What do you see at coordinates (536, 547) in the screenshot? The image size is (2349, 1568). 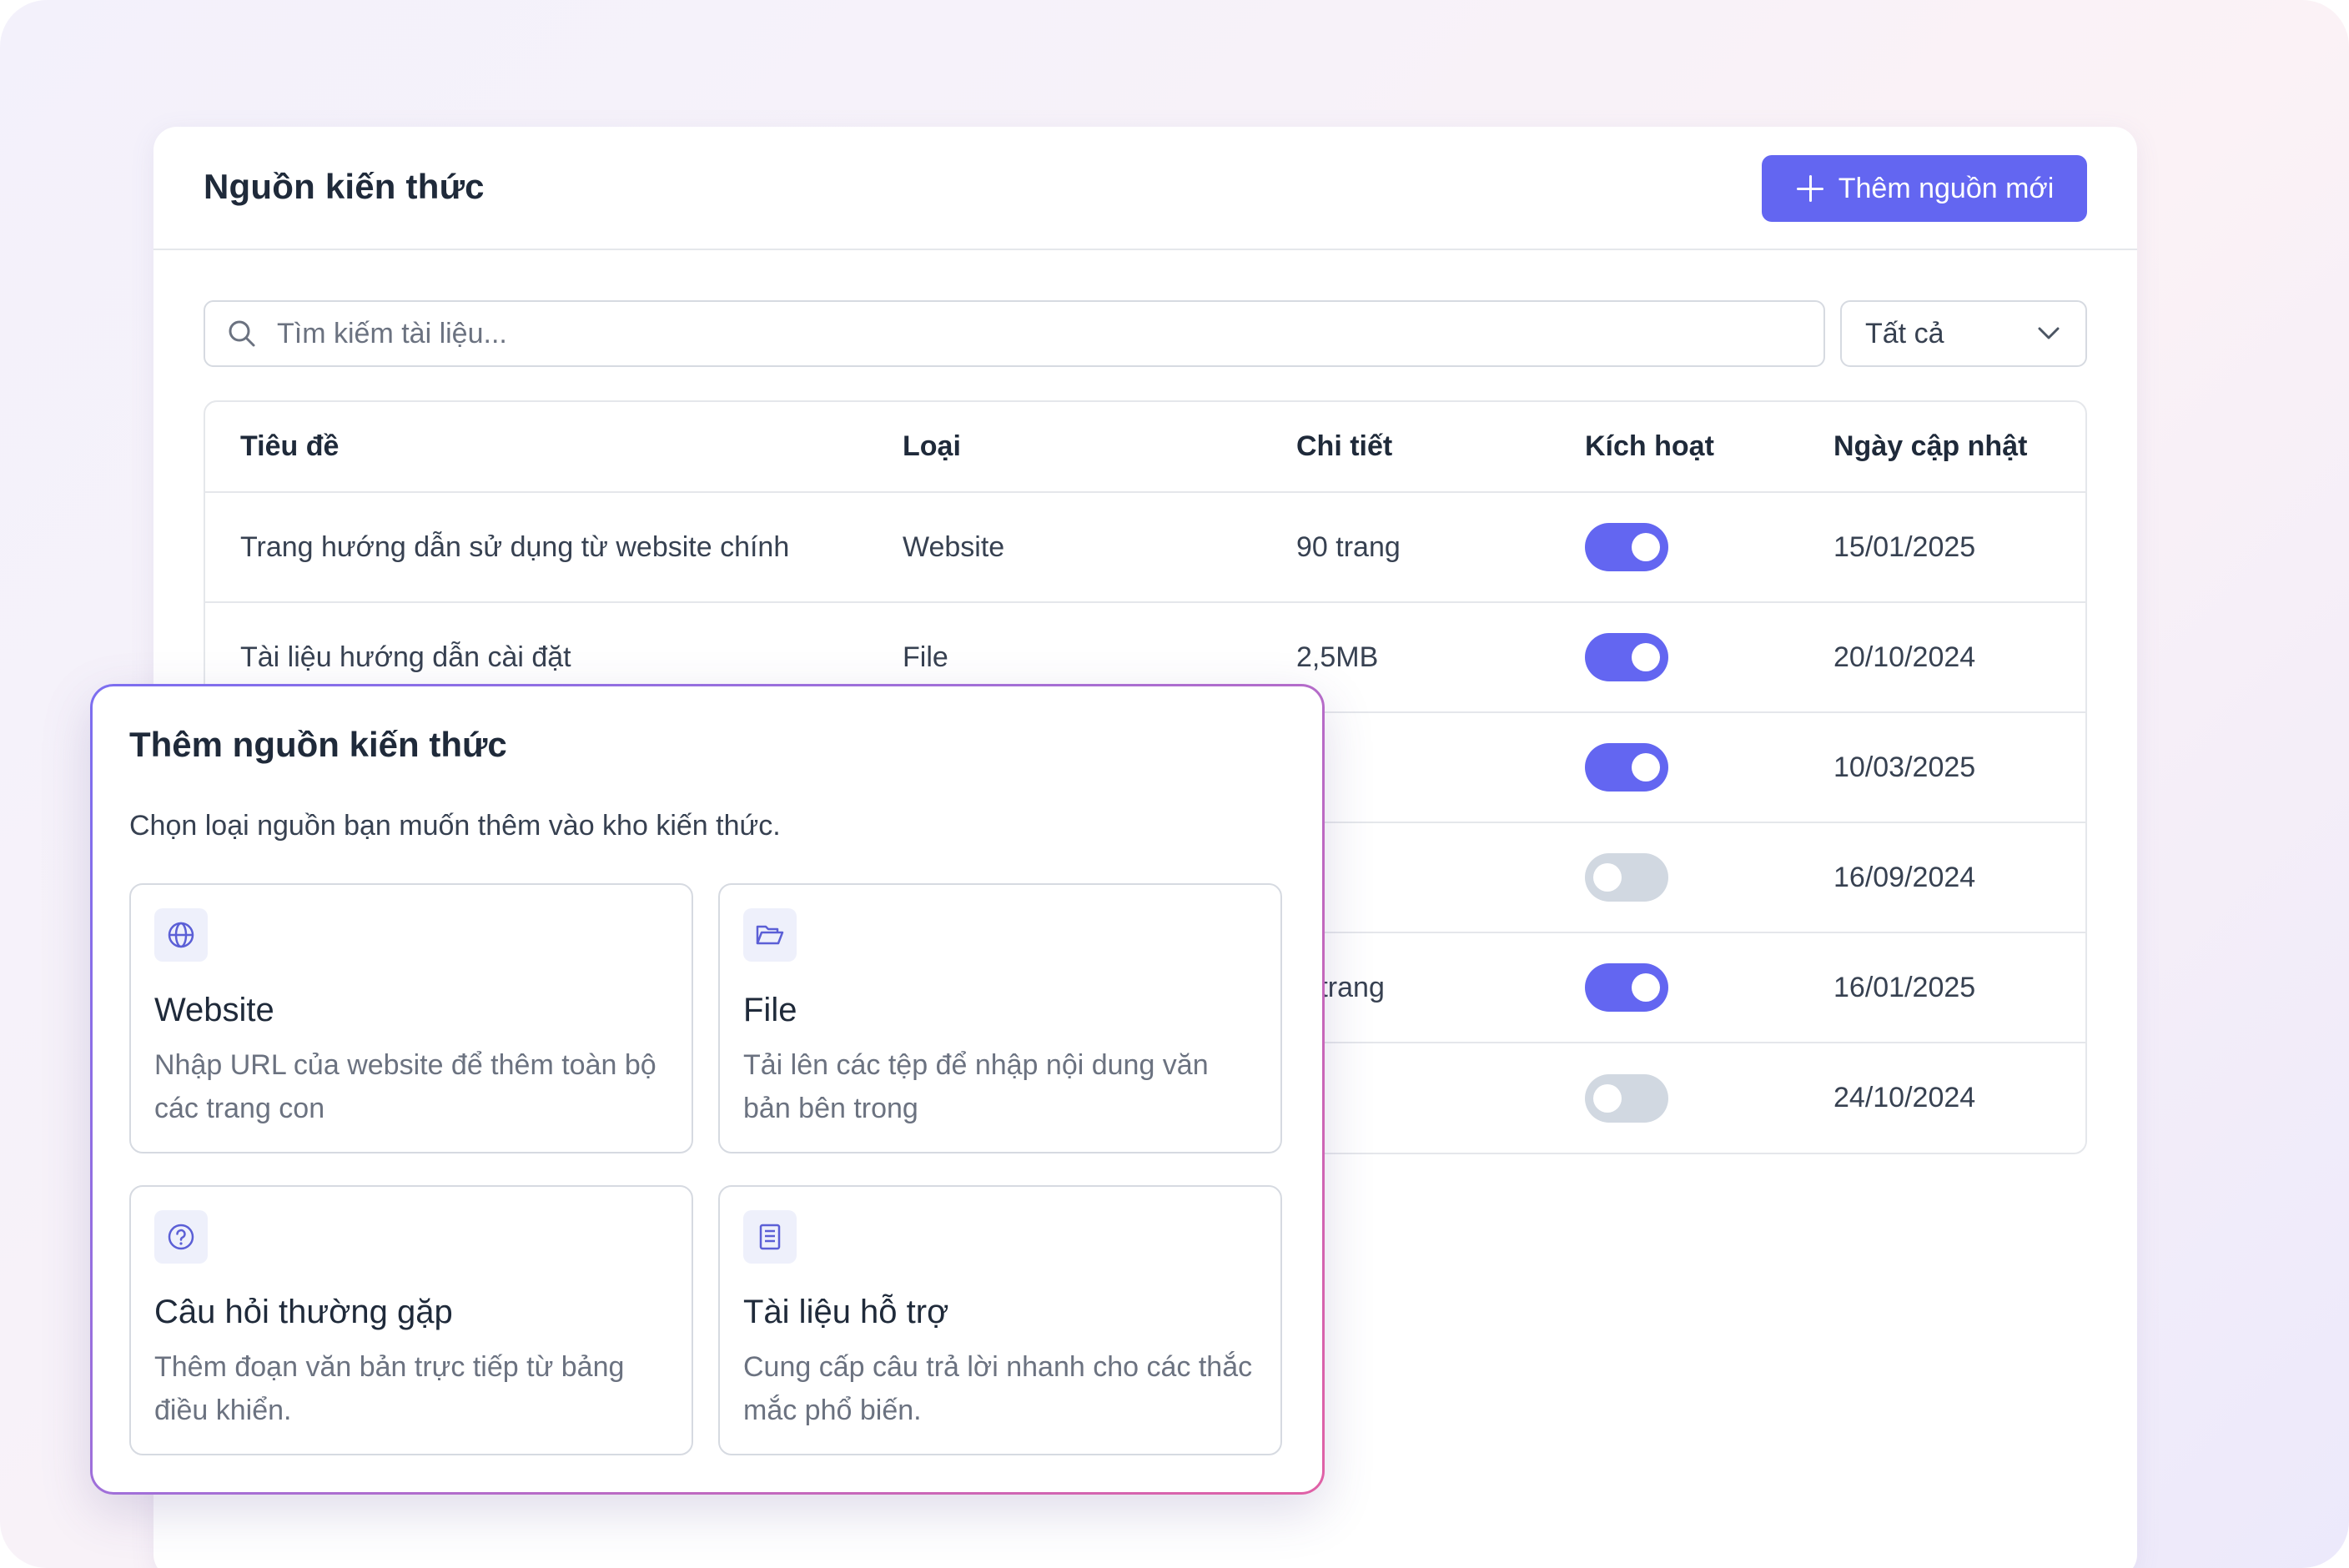 I see `cell-title: Trang hướng dẫn sử dụng từ website chính` at bounding box center [536, 547].